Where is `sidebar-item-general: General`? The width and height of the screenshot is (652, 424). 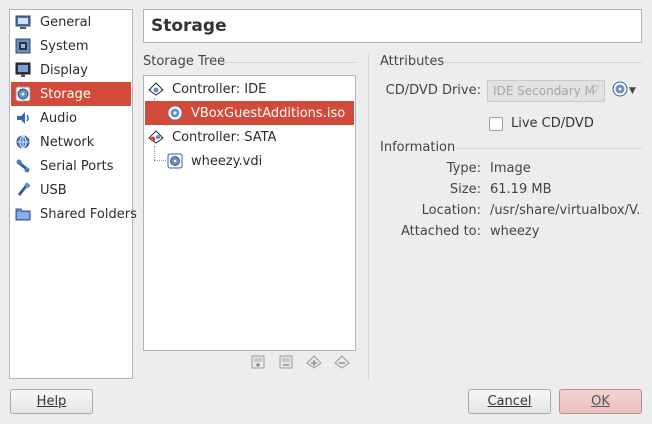
sidebar-item-general: General is located at coordinates (71, 22).